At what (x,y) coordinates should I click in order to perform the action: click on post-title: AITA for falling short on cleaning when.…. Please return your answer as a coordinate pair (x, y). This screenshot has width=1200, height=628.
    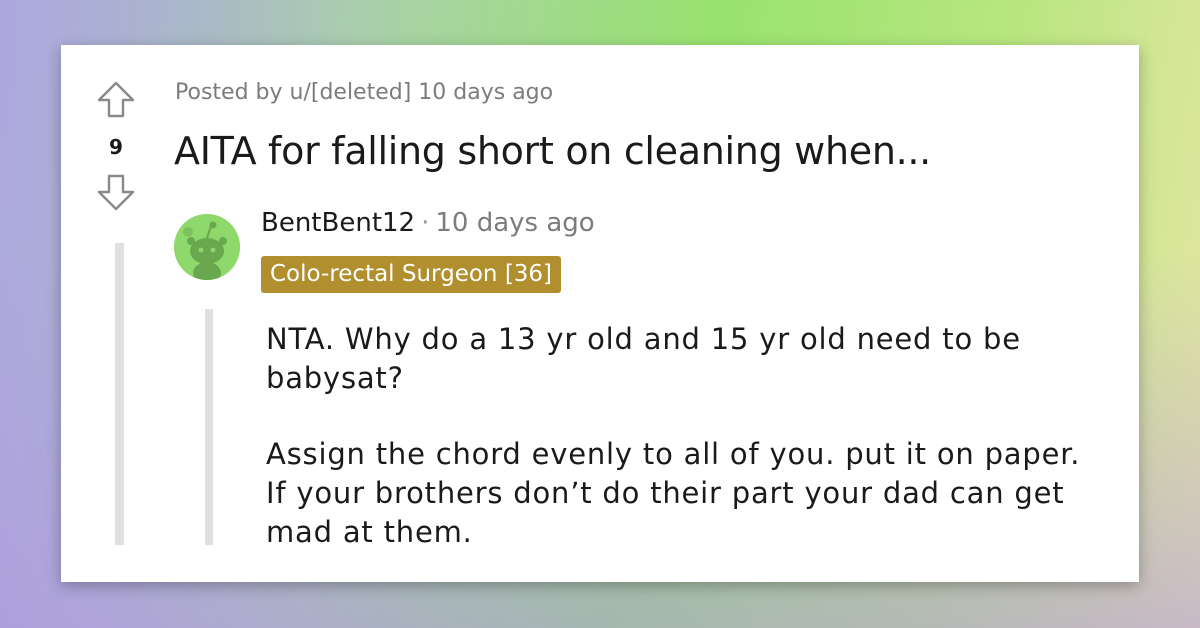
    Looking at the image, I should click on (552, 151).